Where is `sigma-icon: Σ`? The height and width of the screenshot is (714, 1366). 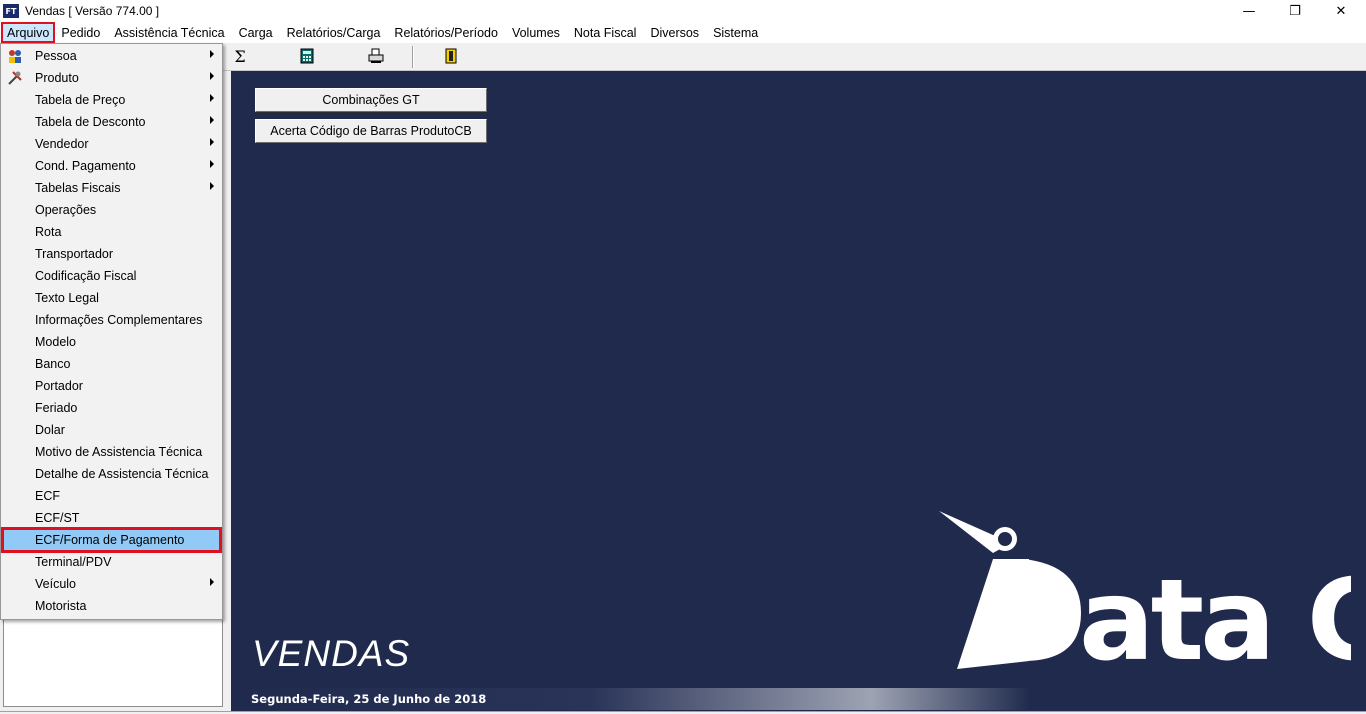
sigma-icon: Σ is located at coordinates (240, 56).